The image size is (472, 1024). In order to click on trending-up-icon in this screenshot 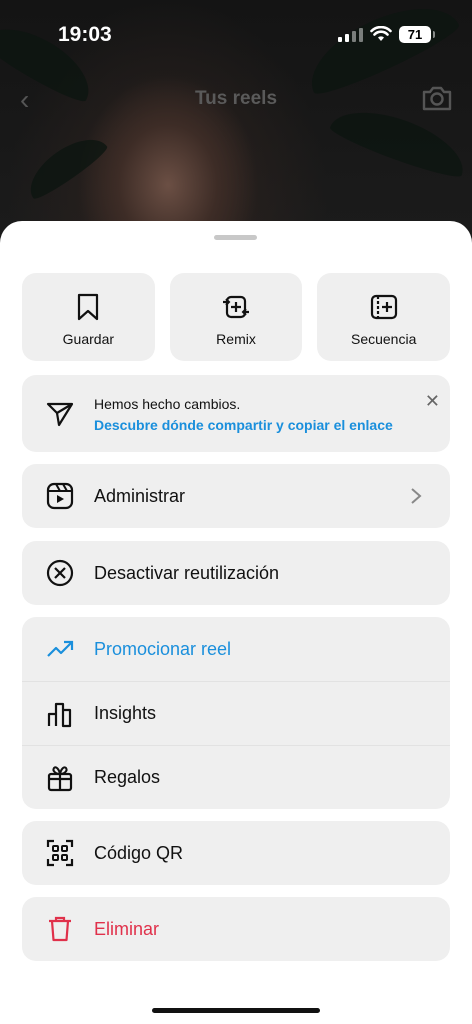, I will do `click(60, 649)`.